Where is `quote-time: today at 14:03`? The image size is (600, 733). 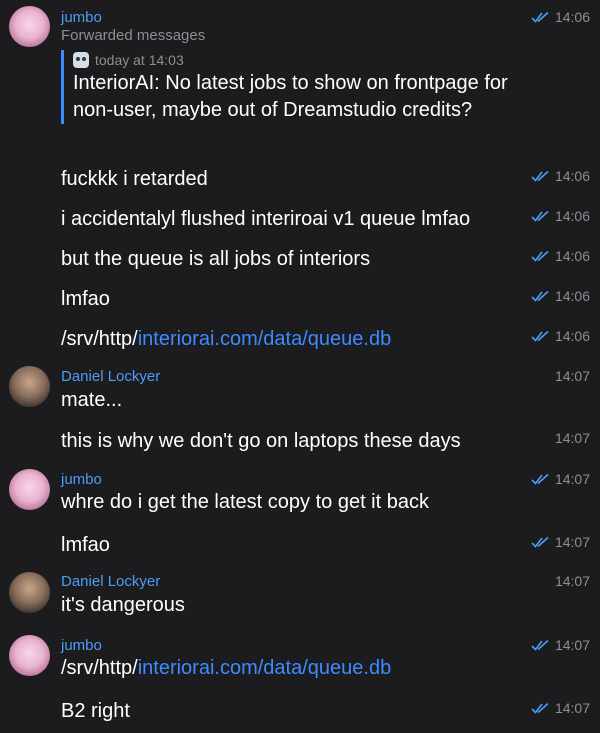
quote-time: today at 14:03 is located at coordinates (139, 60).